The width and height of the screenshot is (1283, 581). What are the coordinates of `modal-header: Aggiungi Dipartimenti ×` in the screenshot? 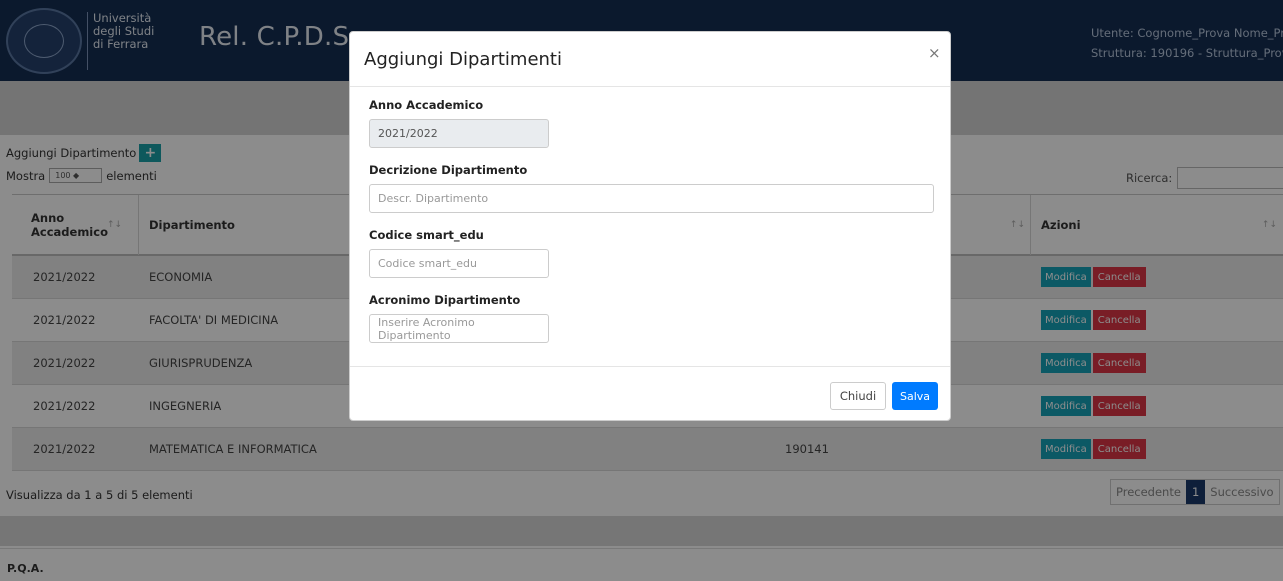 It's located at (650, 59).